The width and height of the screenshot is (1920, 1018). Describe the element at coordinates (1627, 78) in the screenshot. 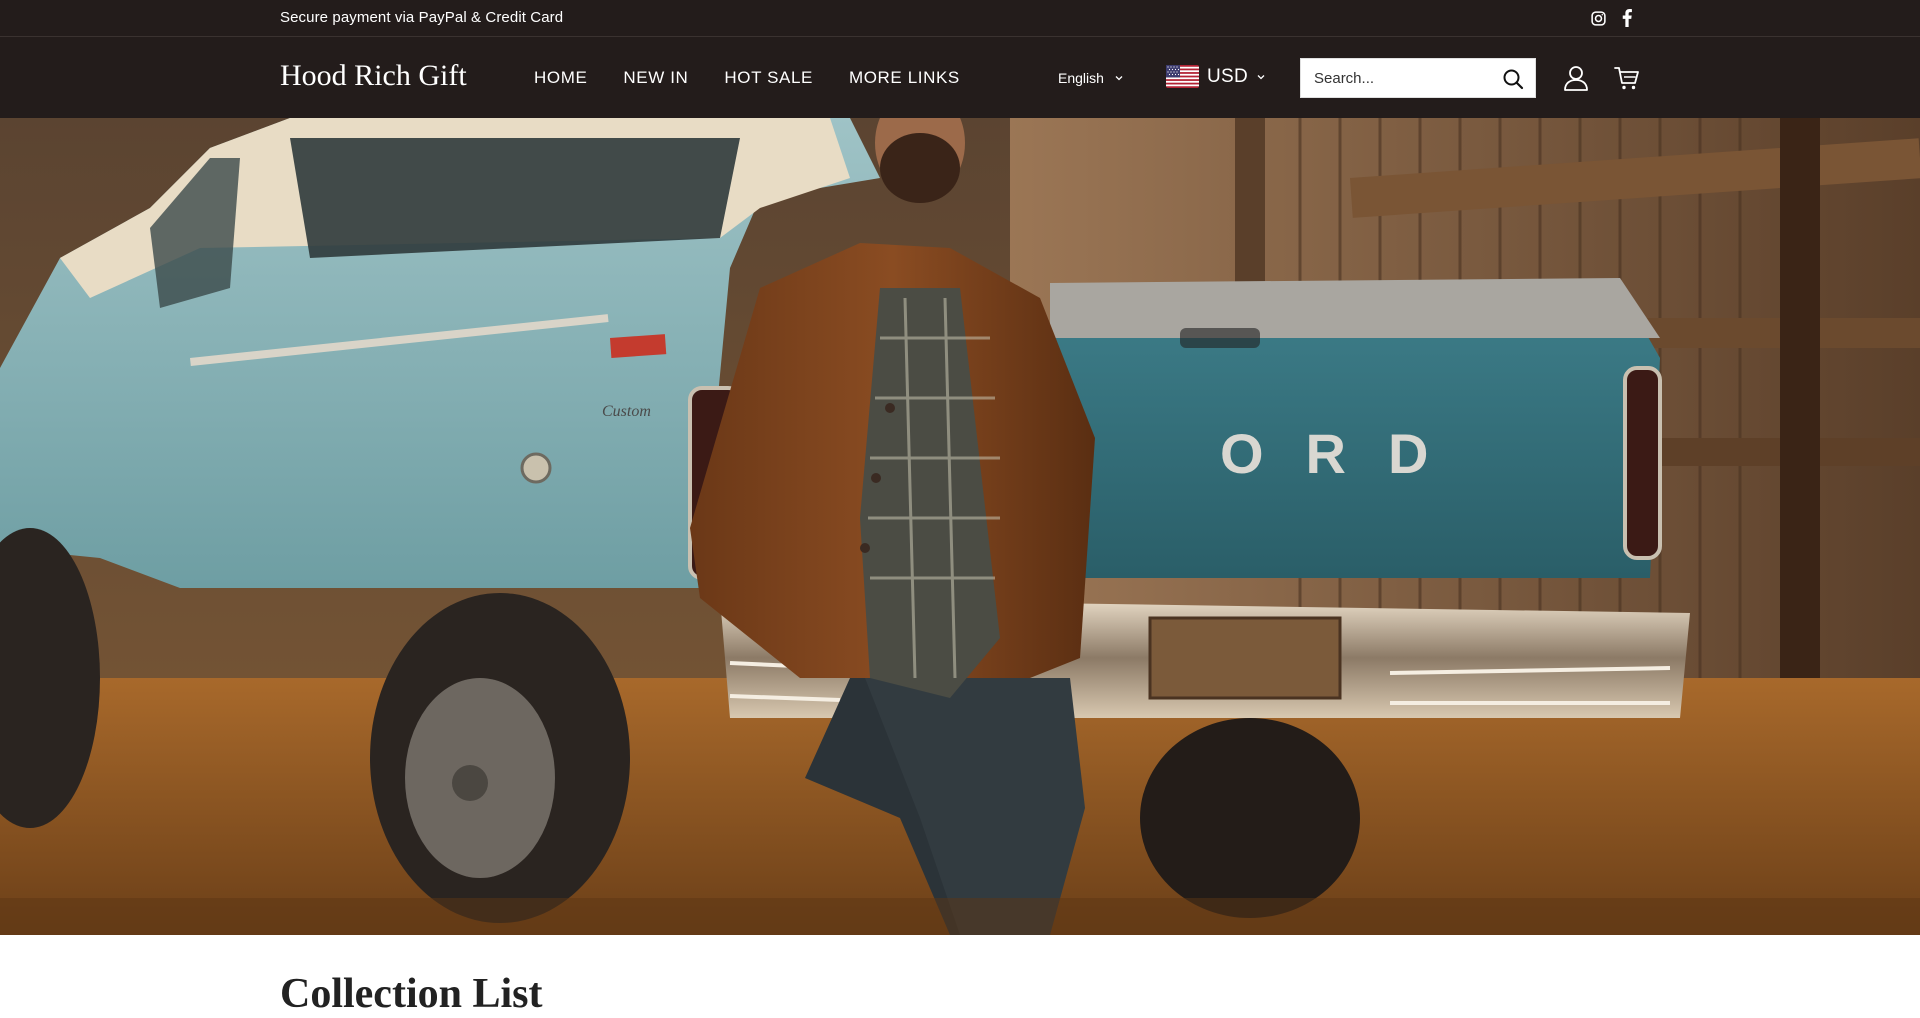

I see `cart-icon` at that location.